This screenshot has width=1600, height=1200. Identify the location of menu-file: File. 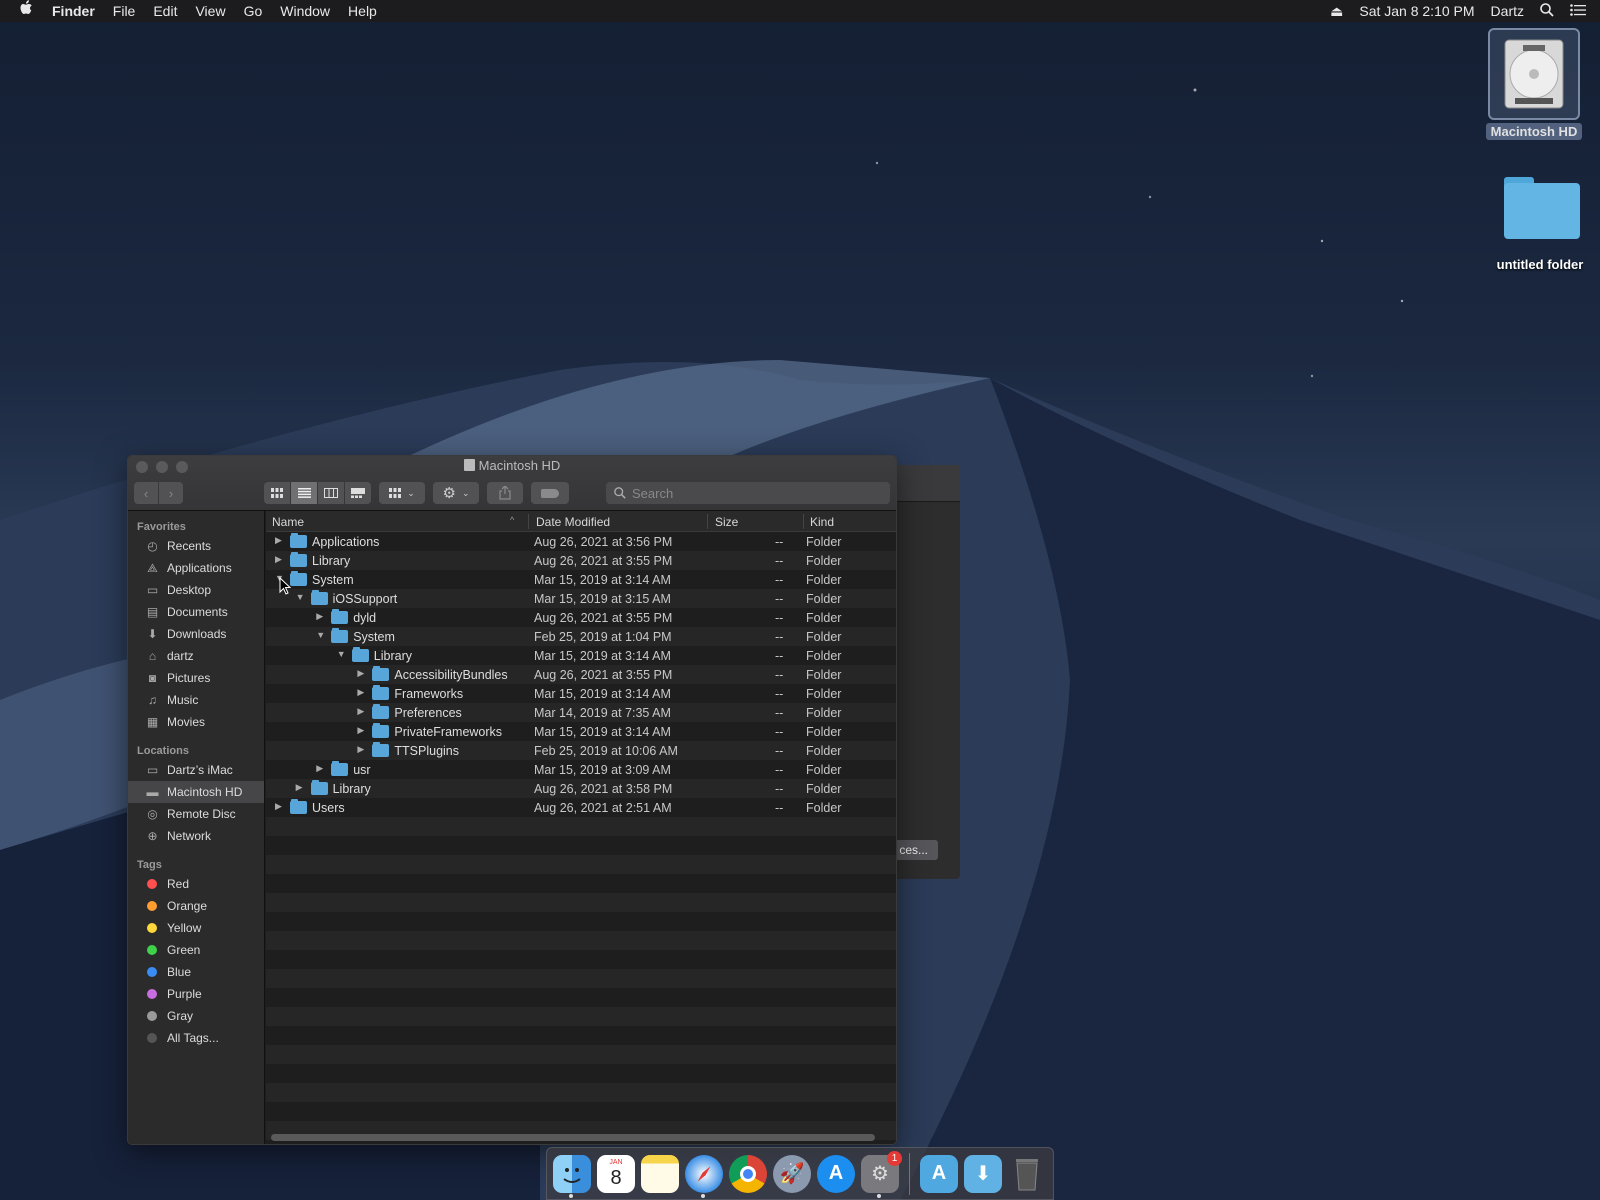
(124, 11).